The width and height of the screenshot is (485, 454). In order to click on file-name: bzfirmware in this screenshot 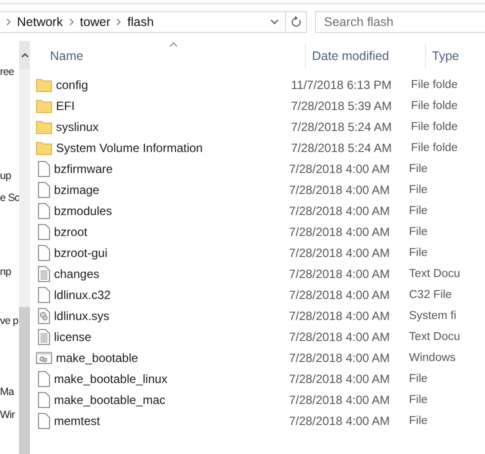, I will do `click(171, 169)`.